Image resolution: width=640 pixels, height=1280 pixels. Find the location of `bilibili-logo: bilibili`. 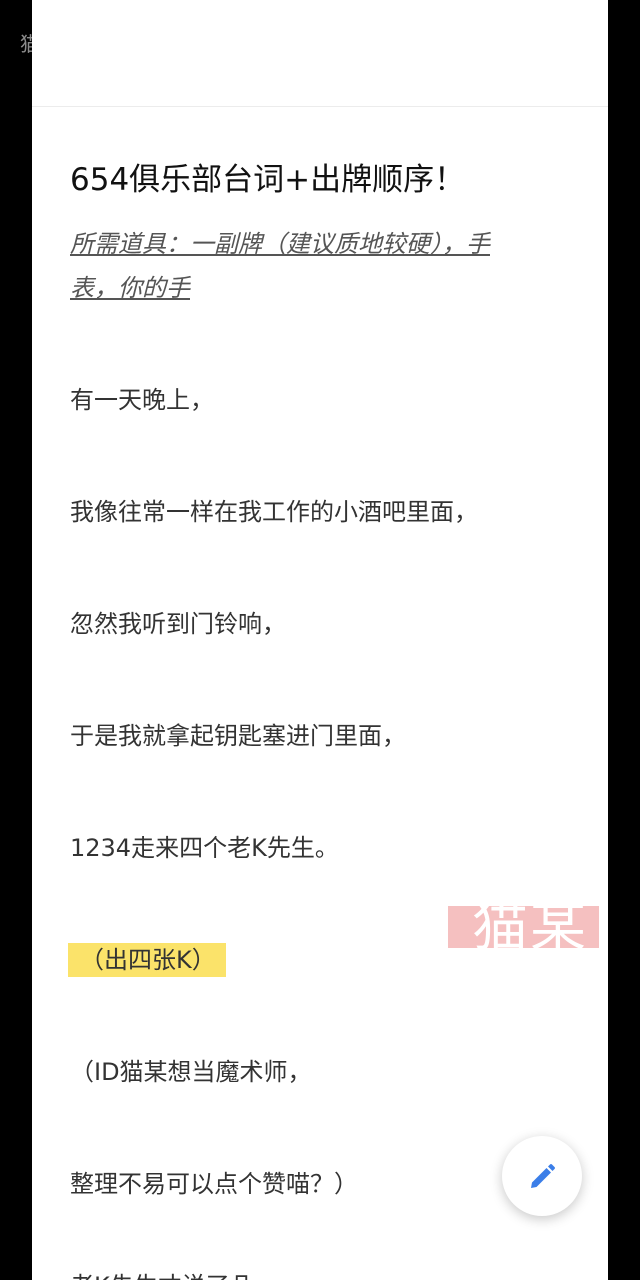

bilibili-logo: bilibili is located at coordinates (208, 44).